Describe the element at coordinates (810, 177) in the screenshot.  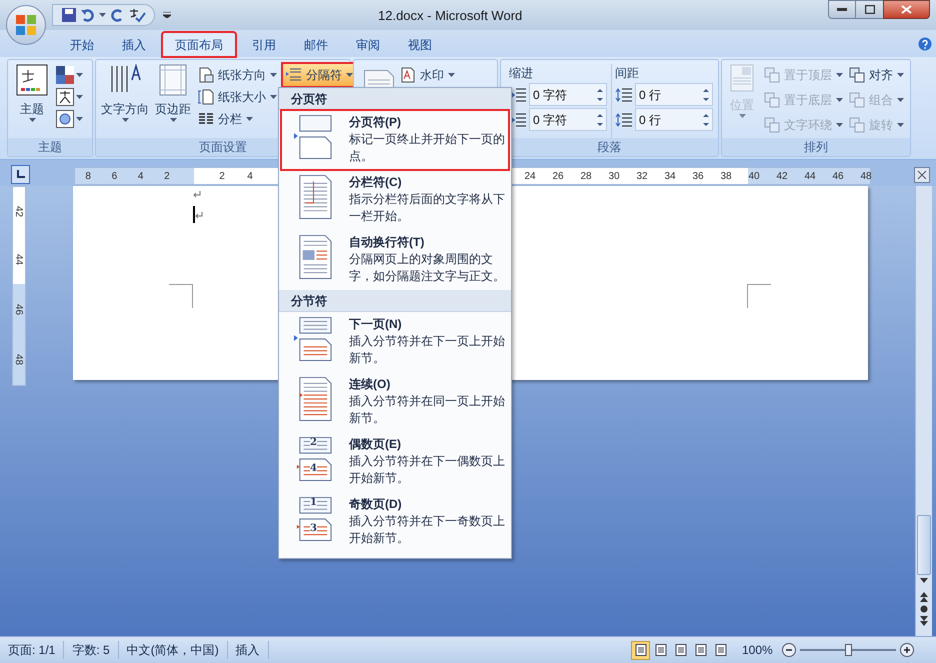
I see `ruler-number: 44` at that location.